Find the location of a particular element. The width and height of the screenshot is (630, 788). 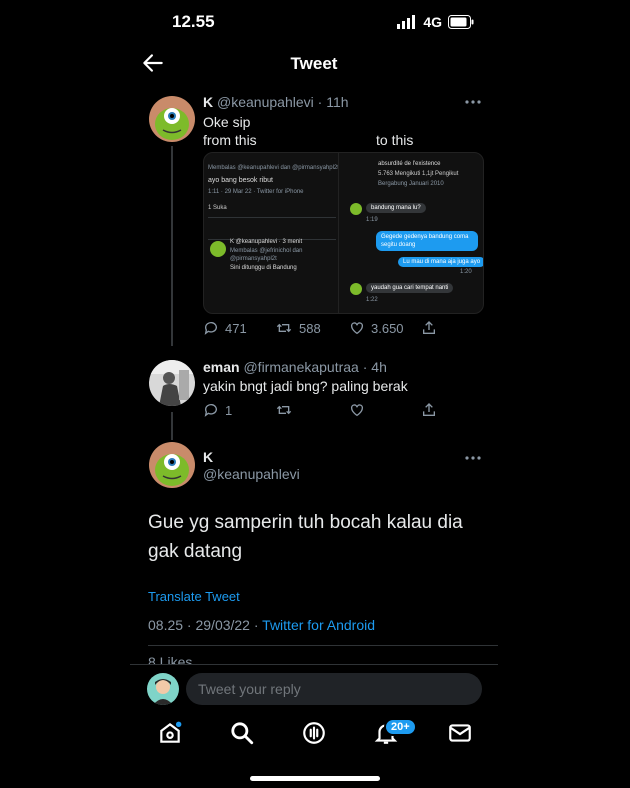

media-left-text: ayo bang besok ribut is located at coordinates (240, 180).